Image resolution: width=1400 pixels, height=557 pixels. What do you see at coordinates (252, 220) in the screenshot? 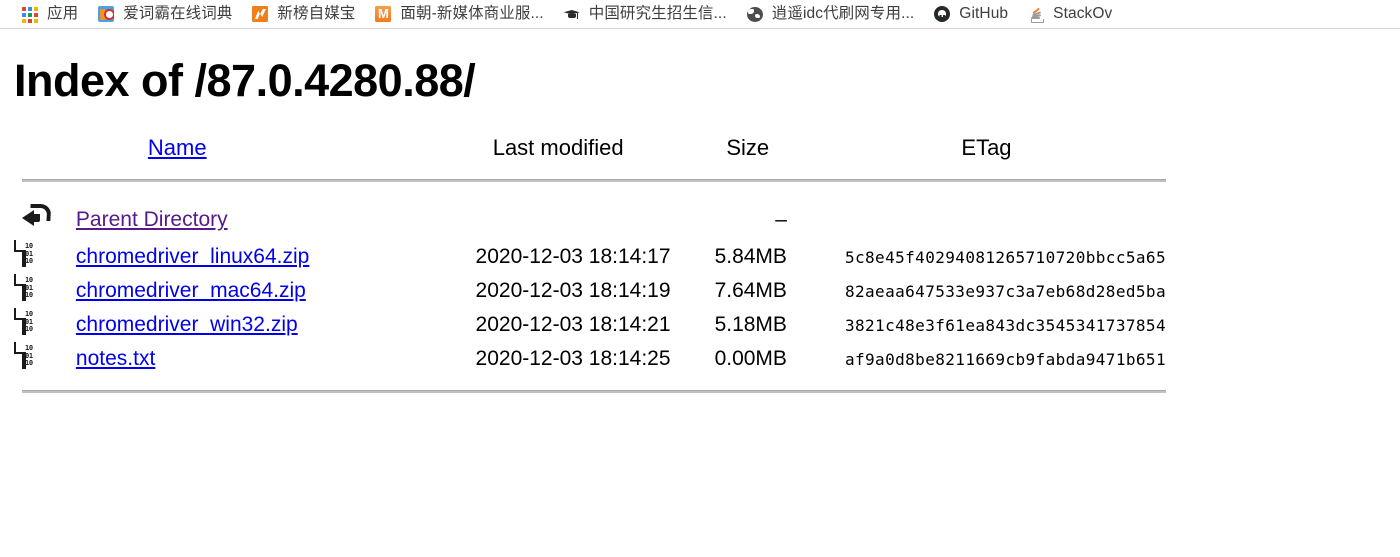
I see `row-name-cell: Parent Directory` at bounding box center [252, 220].